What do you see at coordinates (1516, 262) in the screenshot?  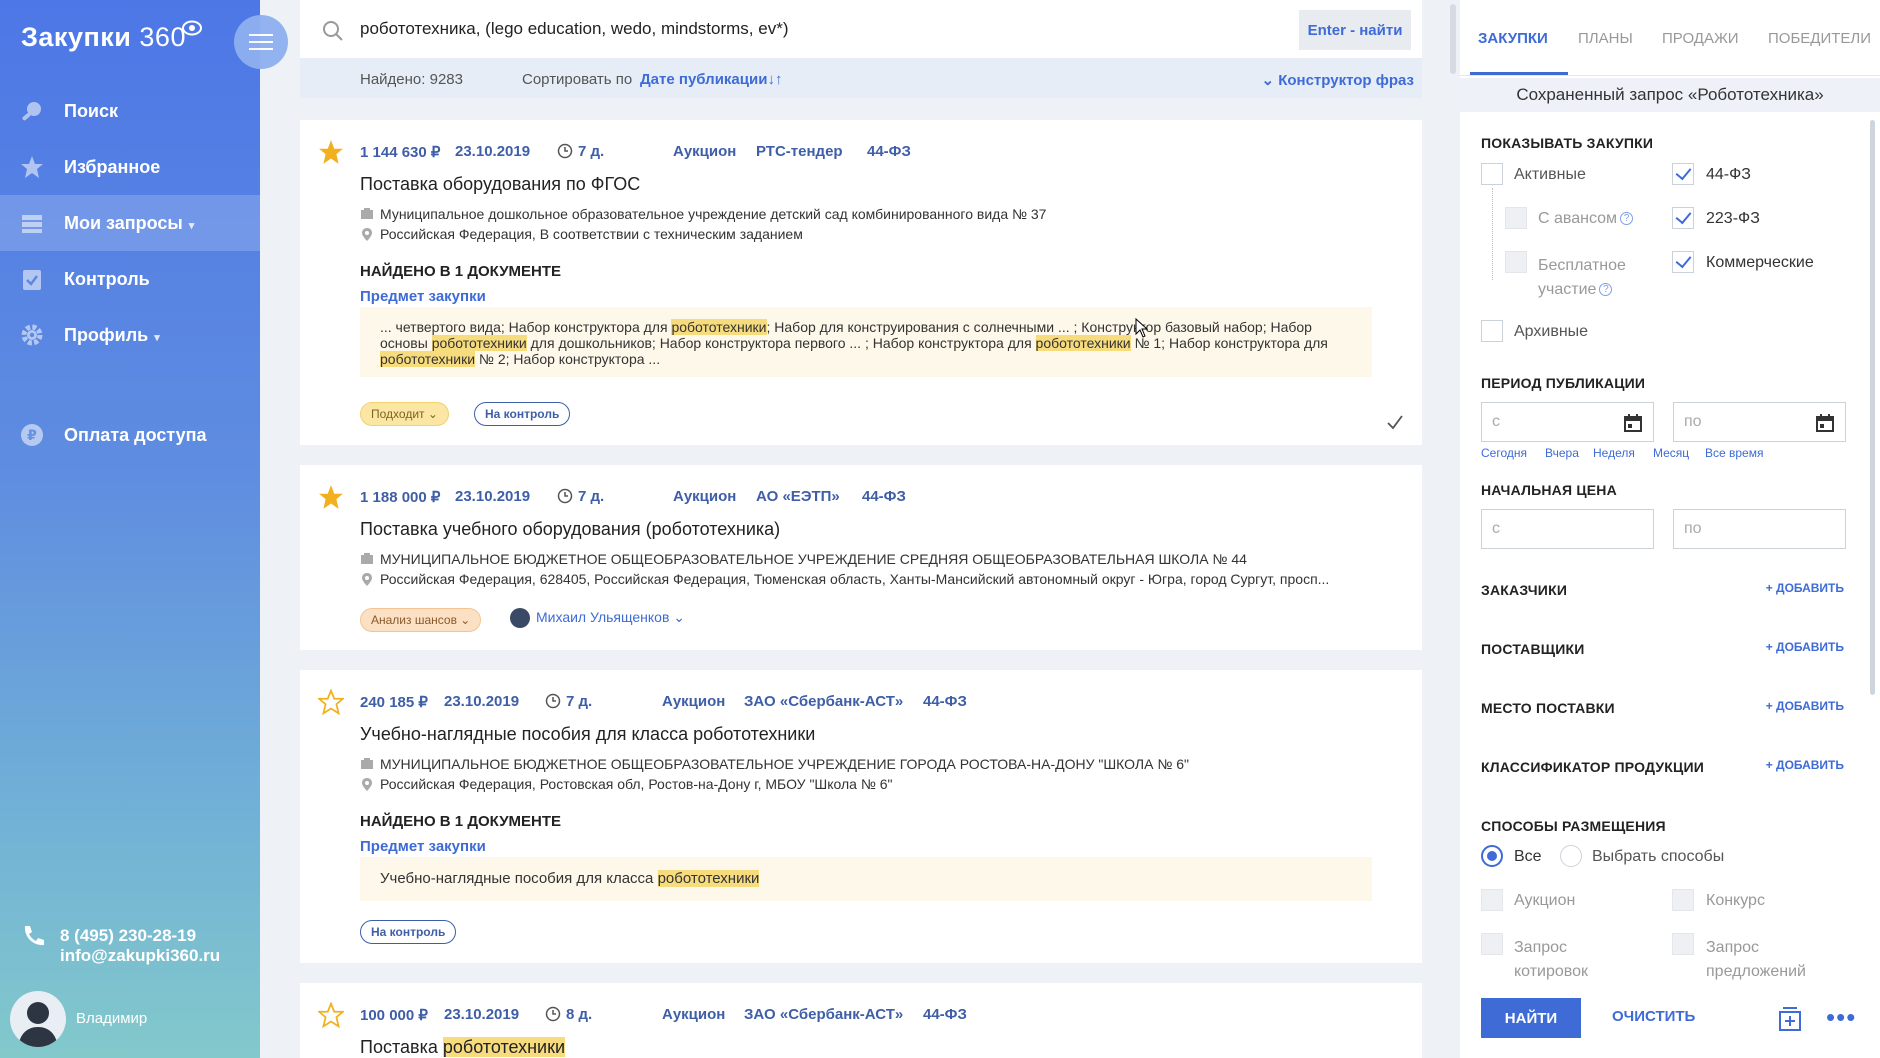 I see `checkbox-free-participation` at bounding box center [1516, 262].